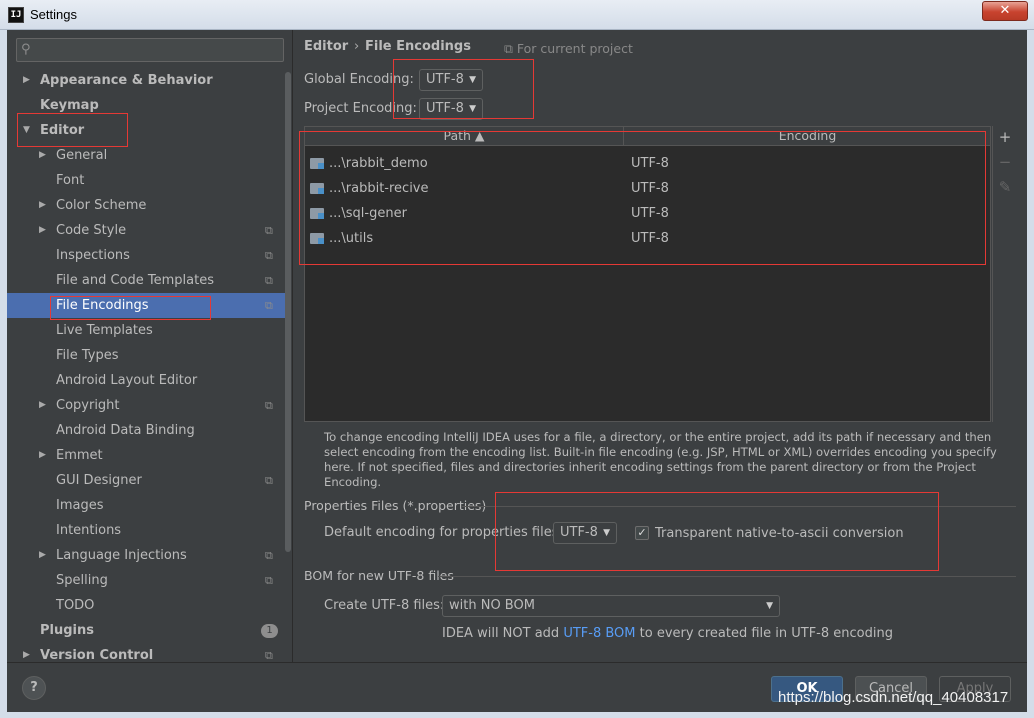 Image resolution: width=1034 pixels, height=718 pixels. What do you see at coordinates (611, 606) in the screenshot?
I see `bom-select: with NO BOM ▼` at bounding box center [611, 606].